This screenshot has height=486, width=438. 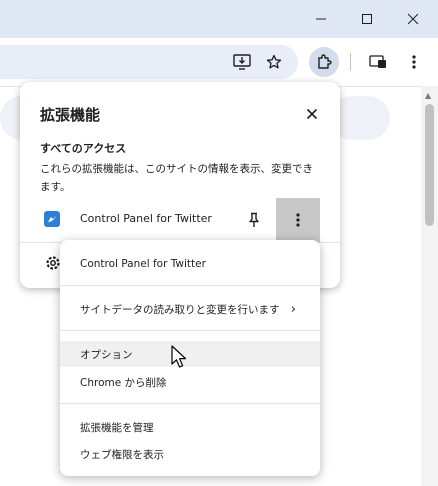 I want to click on browser-menu-button, so click(x=414, y=62).